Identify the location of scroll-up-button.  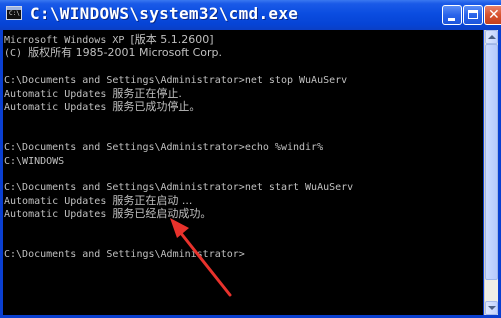
(491, 37).